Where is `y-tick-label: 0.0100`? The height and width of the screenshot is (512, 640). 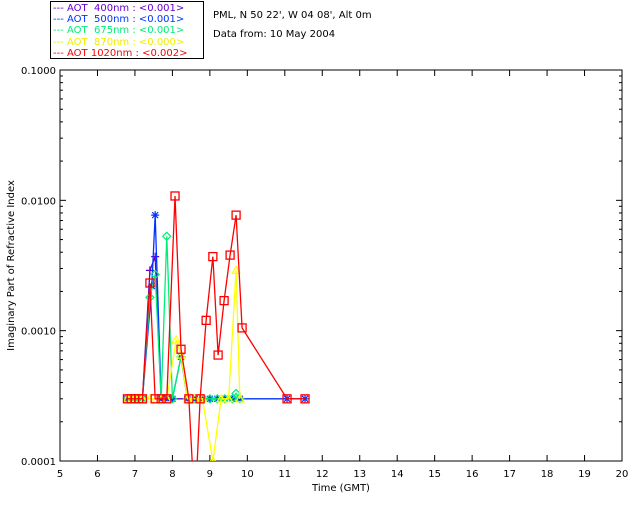
y-tick-label: 0.0100 is located at coordinates (38, 201).